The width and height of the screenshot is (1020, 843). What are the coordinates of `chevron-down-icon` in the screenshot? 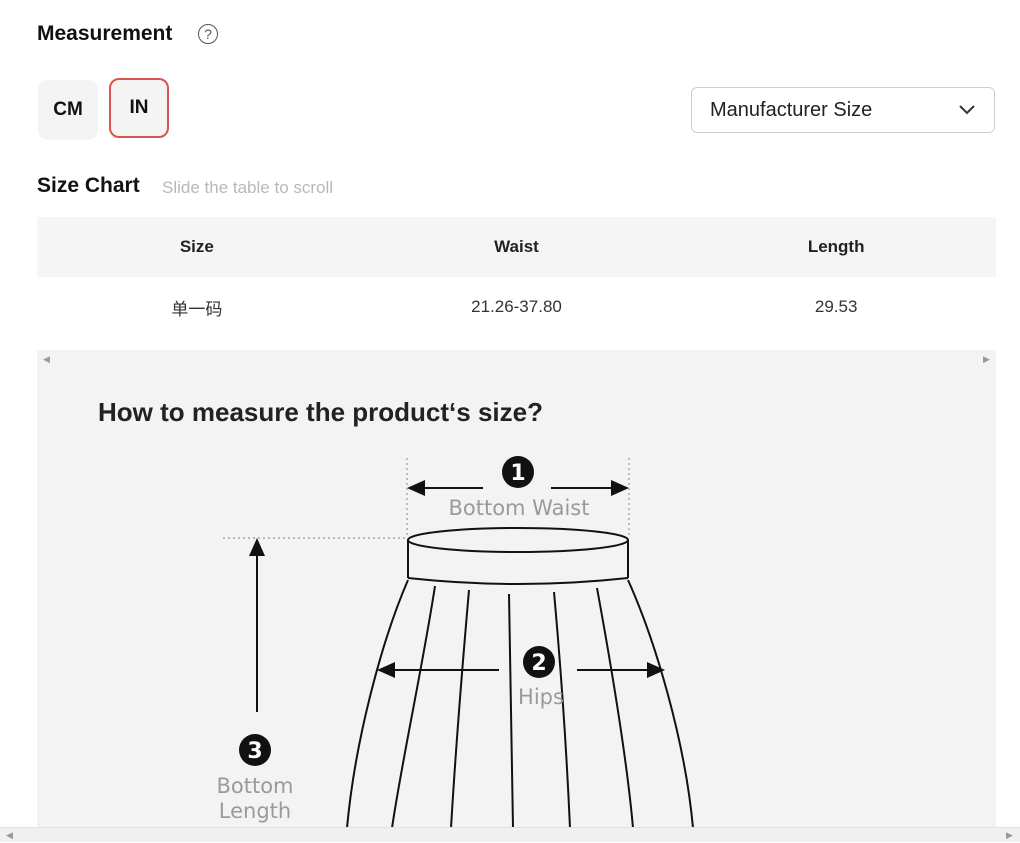 It's located at (967, 110).